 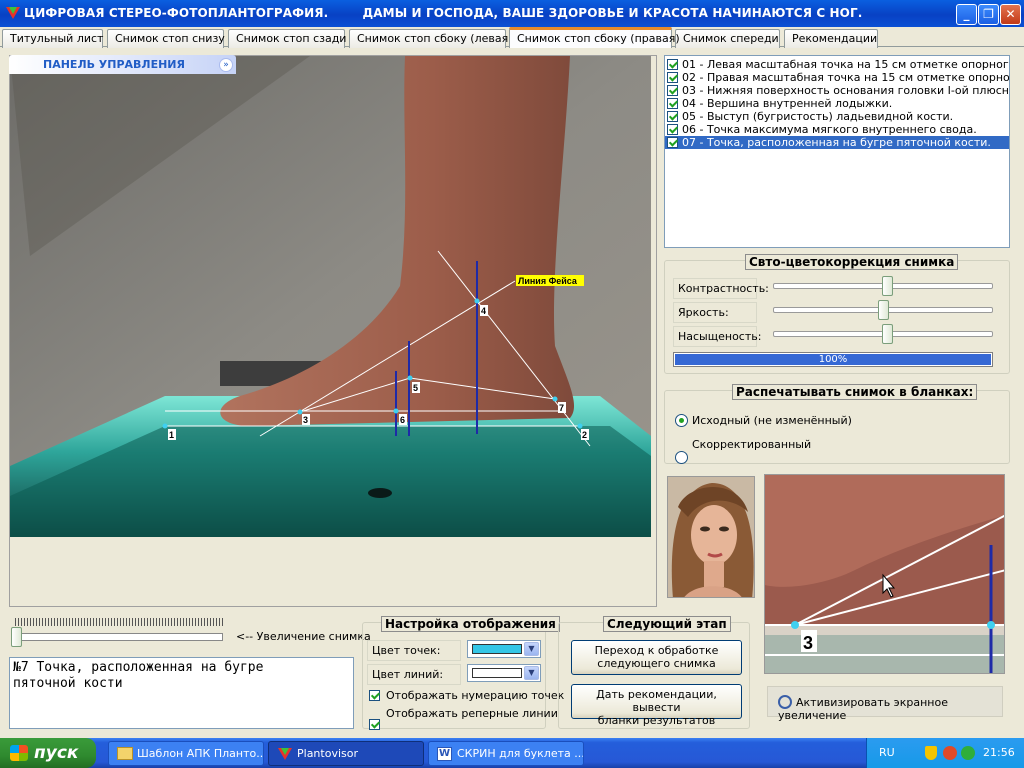 What do you see at coordinates (888, 286) in the screenshot?
I see `contrast-slider-thumb` at bounding box center [888, 286].